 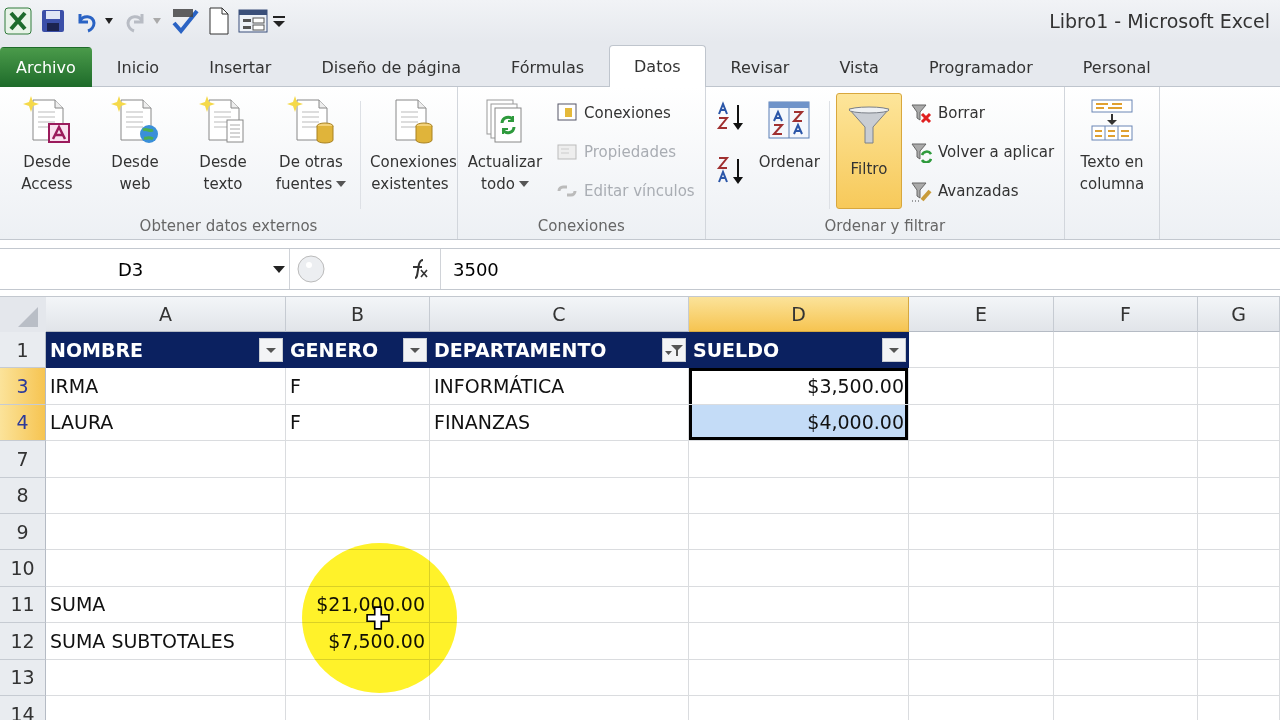 What do you see at coordinates (18, 21) in the screenshot?
I see `excel-logo-icon` at bounding box center [18, 21].